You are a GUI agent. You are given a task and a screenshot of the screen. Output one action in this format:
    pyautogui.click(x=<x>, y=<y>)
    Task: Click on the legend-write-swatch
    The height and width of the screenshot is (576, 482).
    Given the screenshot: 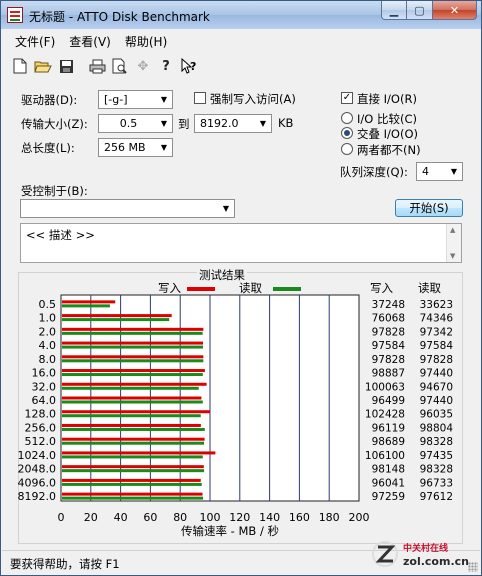 What is the action you would take?
    pyautogui.click(x=201, y=289)
    